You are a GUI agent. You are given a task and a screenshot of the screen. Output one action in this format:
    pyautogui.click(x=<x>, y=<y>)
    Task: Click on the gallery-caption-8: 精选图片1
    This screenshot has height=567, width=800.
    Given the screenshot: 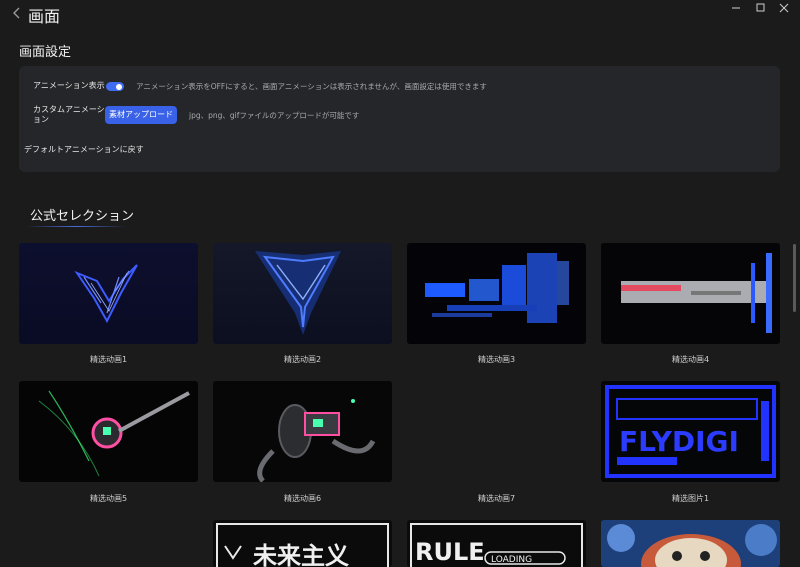 What is the action you would take?
    pyautogui.click(x=690, y=498)
    